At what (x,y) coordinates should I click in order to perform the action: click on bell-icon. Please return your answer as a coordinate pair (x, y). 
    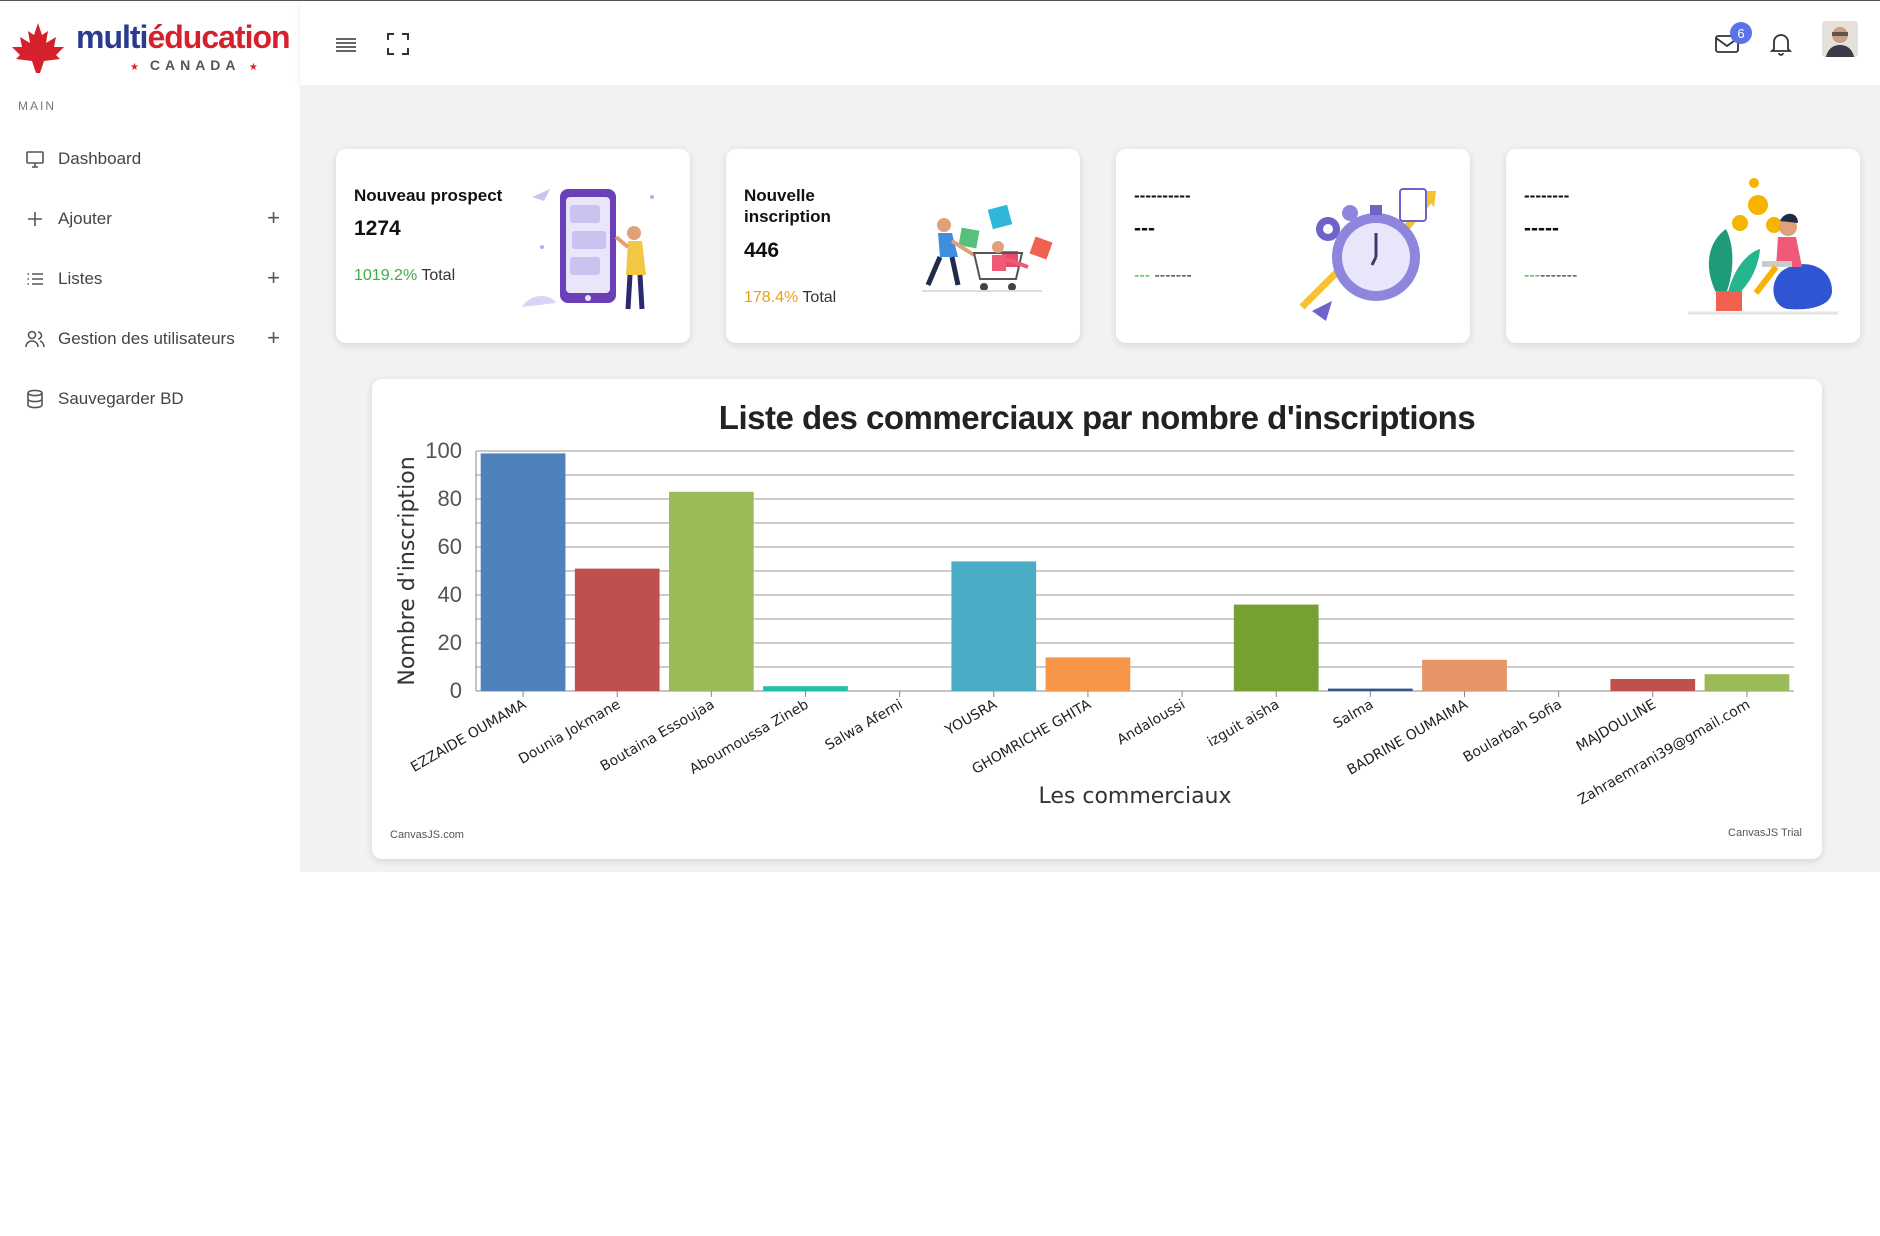
    Looking at the image, I should click on (1781, 44).